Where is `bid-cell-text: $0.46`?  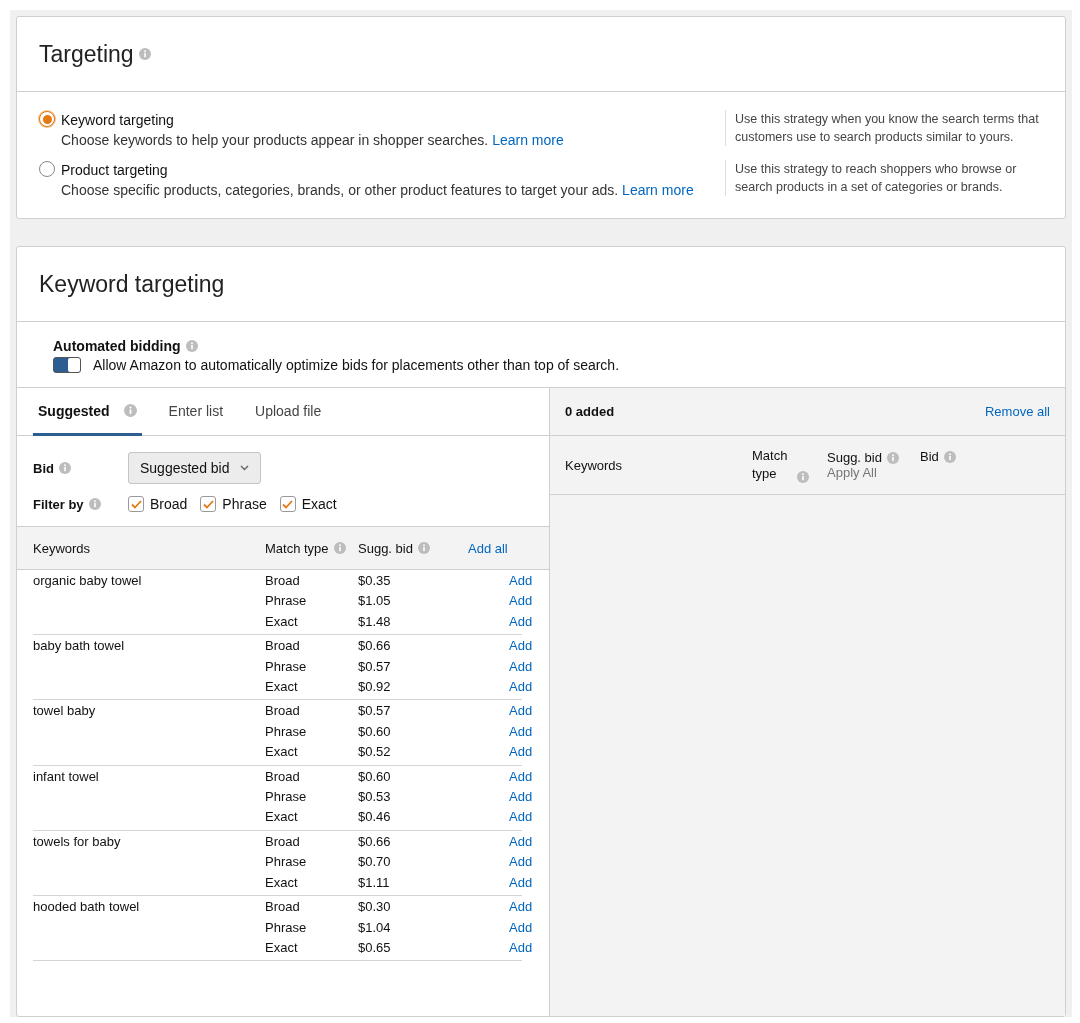 bid-cell-text: $0.46 is located at coordinates (375, 817).